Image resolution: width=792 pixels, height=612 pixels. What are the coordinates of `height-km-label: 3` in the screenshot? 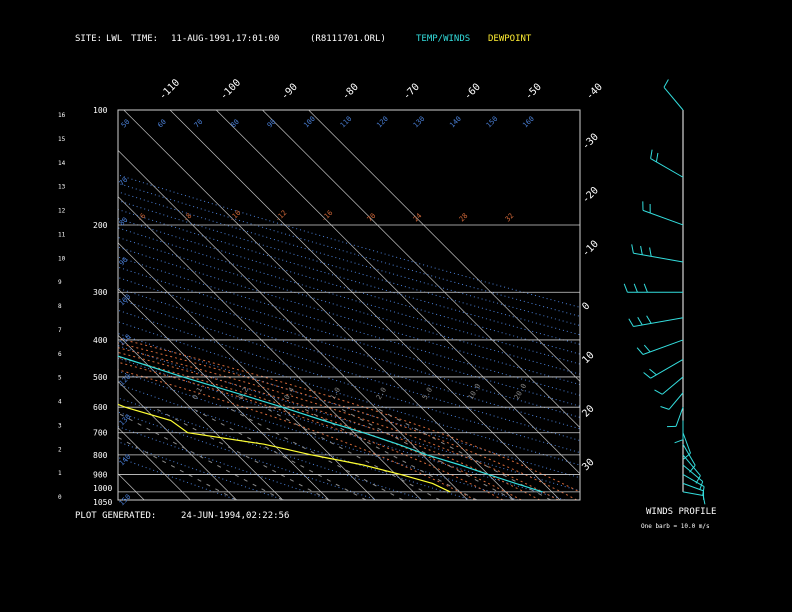 It's located at (60, 425).